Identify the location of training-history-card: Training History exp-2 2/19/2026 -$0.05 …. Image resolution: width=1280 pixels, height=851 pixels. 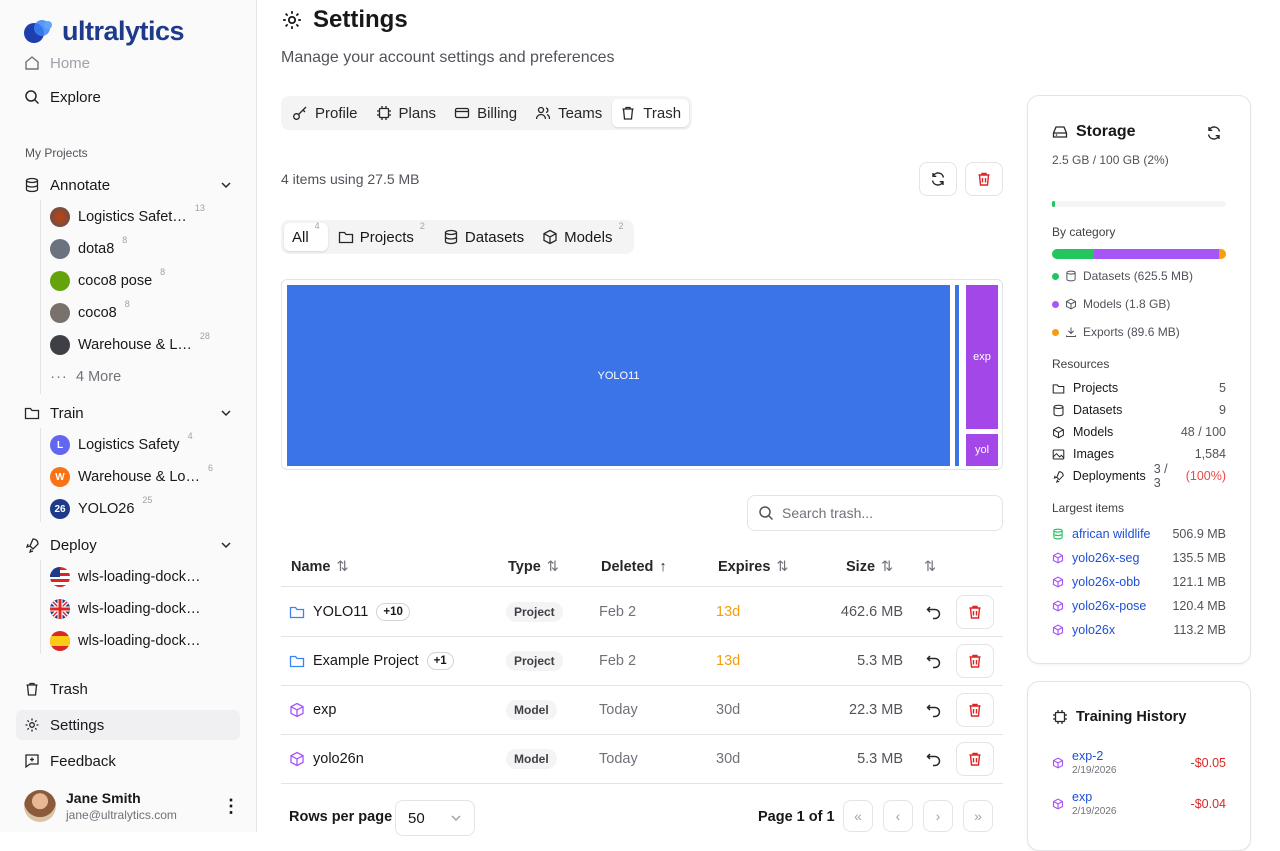
(1139, 766).